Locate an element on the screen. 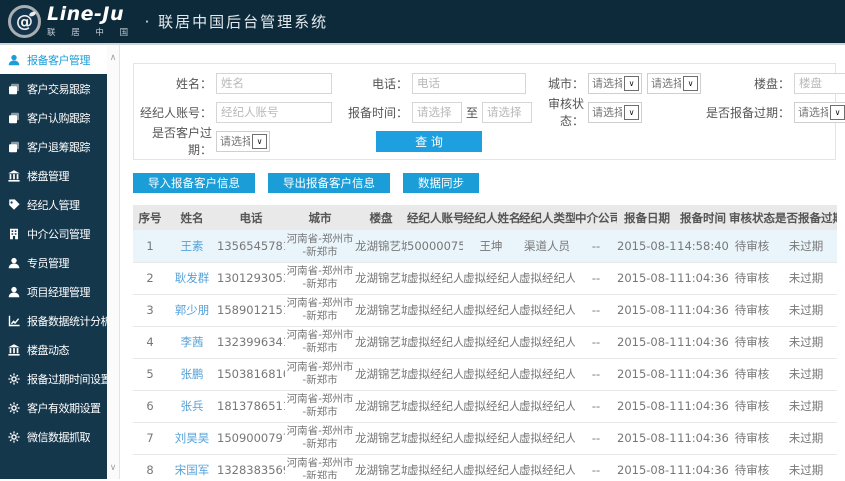 This screenshot has height=481, width=845. column-header: 报备时间 is located at coordinates (703, 217).